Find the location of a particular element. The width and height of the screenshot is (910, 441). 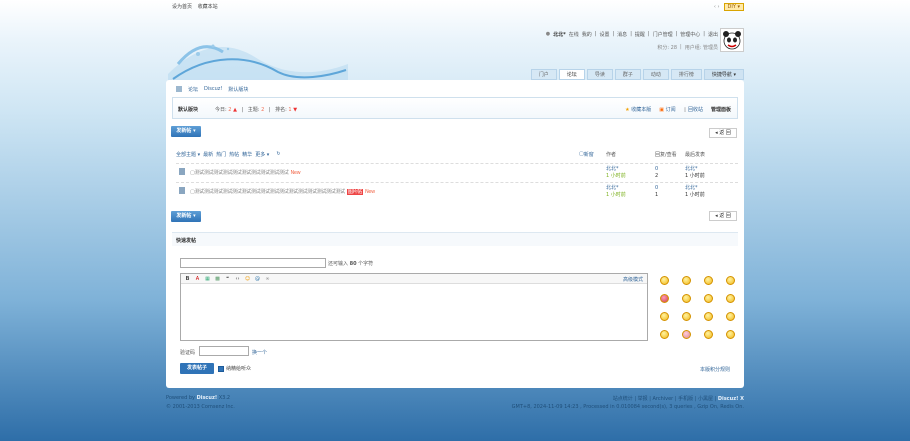

filter-digest: 精华 is located at coordinates (247, 154).